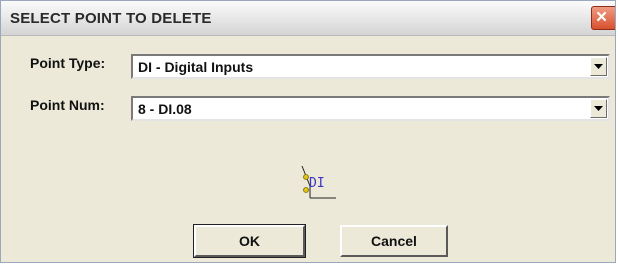 This screenshot has height=265, width=618. What do you see at coordinates (317, 183) in the screenshot?
I see `di-icon-text: DI` at bounding box center [317, 183].